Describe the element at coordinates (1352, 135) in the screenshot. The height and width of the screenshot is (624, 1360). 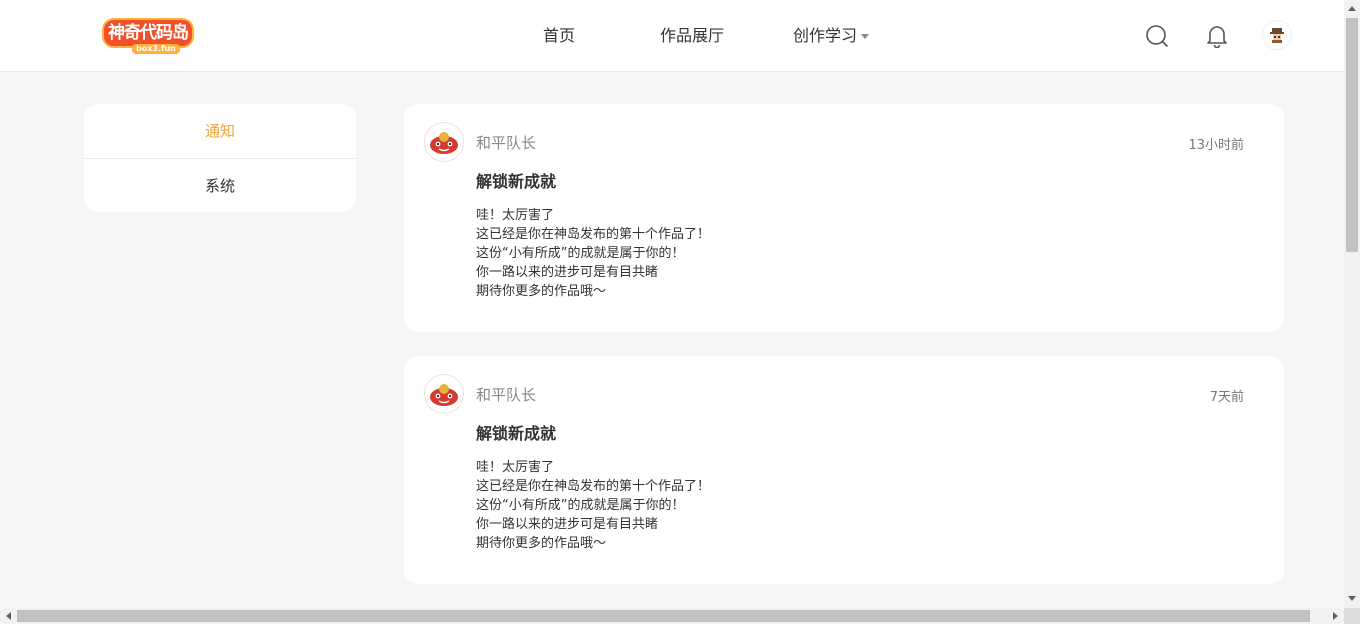
I see `vertical-scroll-thumb` at that location.